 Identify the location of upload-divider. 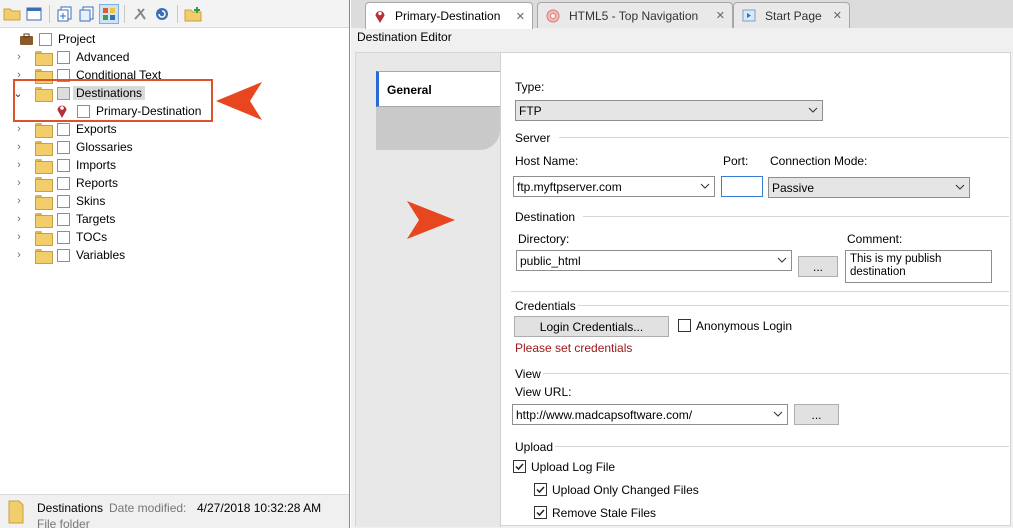
(782, 446).